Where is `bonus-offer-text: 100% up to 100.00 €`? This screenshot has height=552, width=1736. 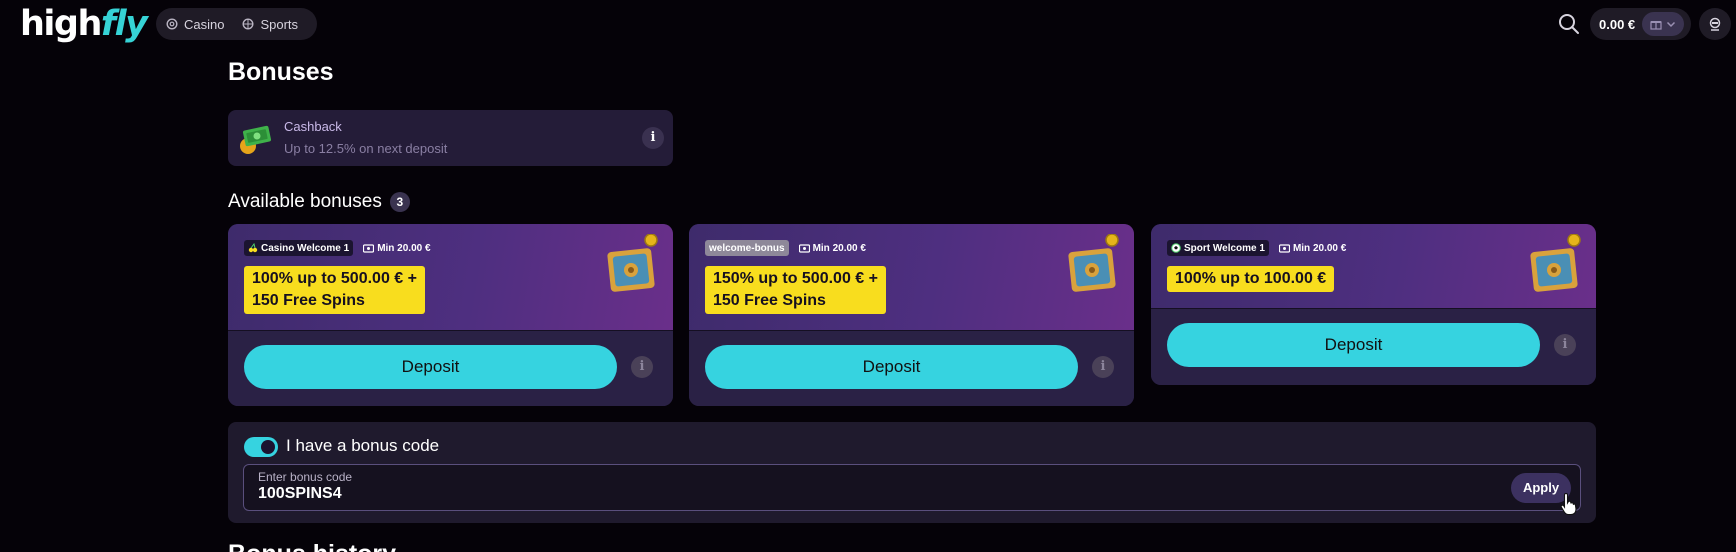
bonus-offer-text: 100% up to 100.00 € is located at coordinates (1251, 279).